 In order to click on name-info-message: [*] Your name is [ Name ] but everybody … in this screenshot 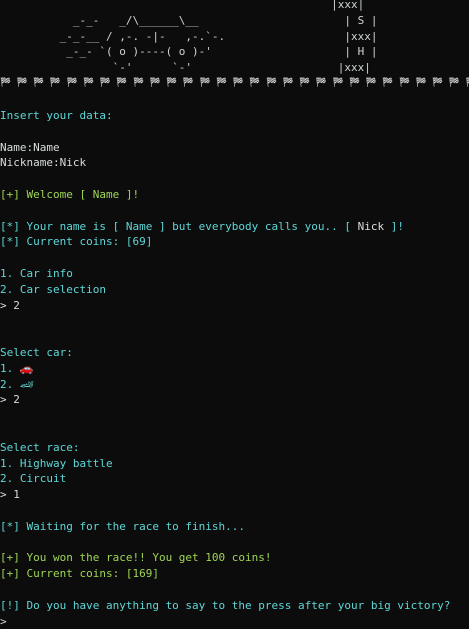, I will do `click(234, 227)`.